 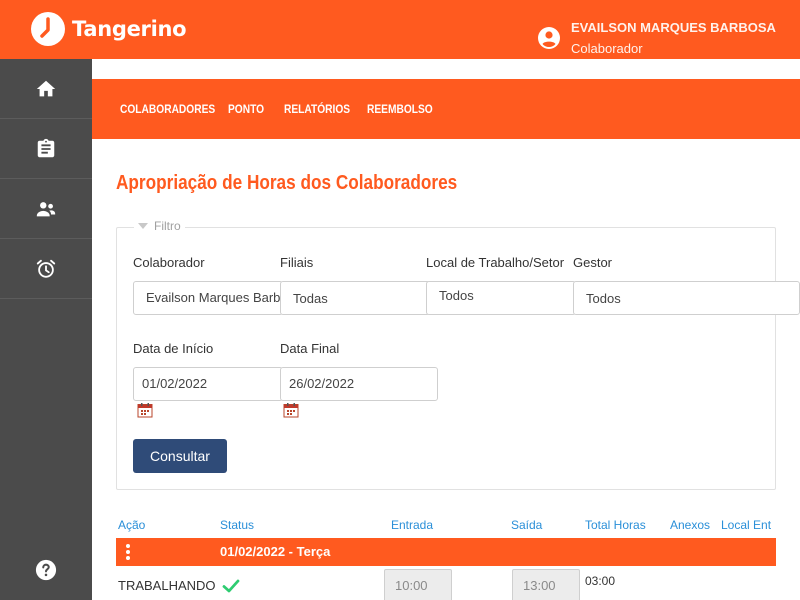 I want to click on col-header-saida: Saída, so click(x=526, y=525).